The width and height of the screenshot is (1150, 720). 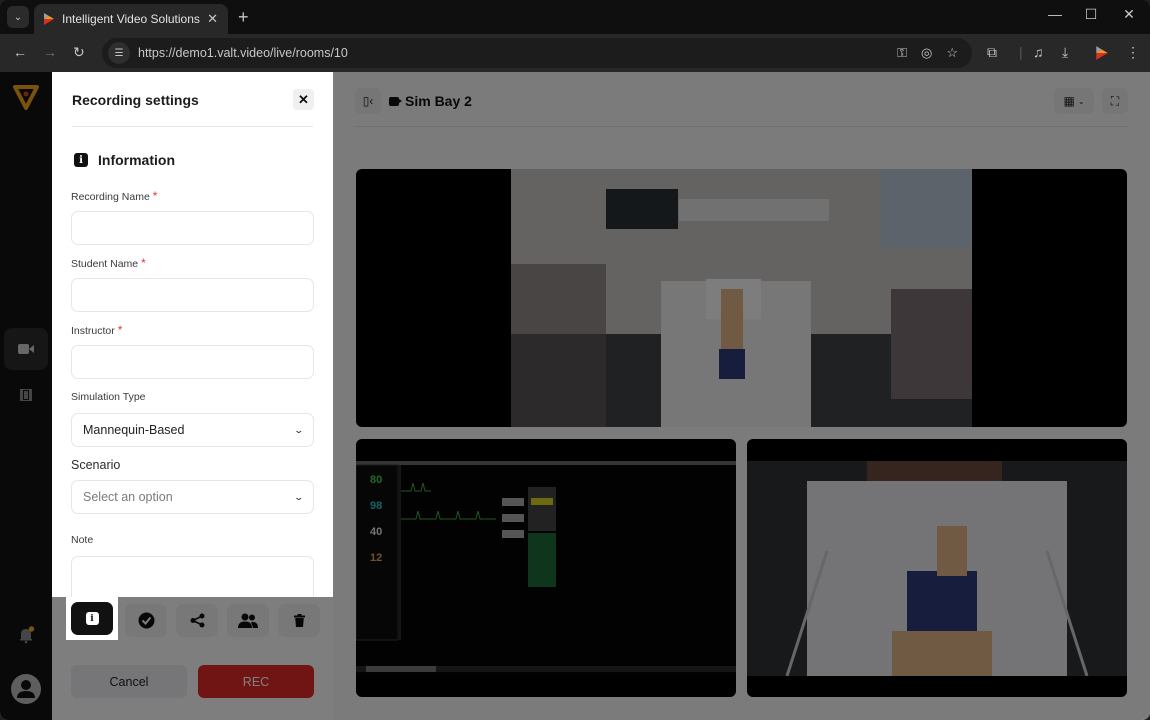 I want to click on rec-button: REC, so click(x=256, y=681).